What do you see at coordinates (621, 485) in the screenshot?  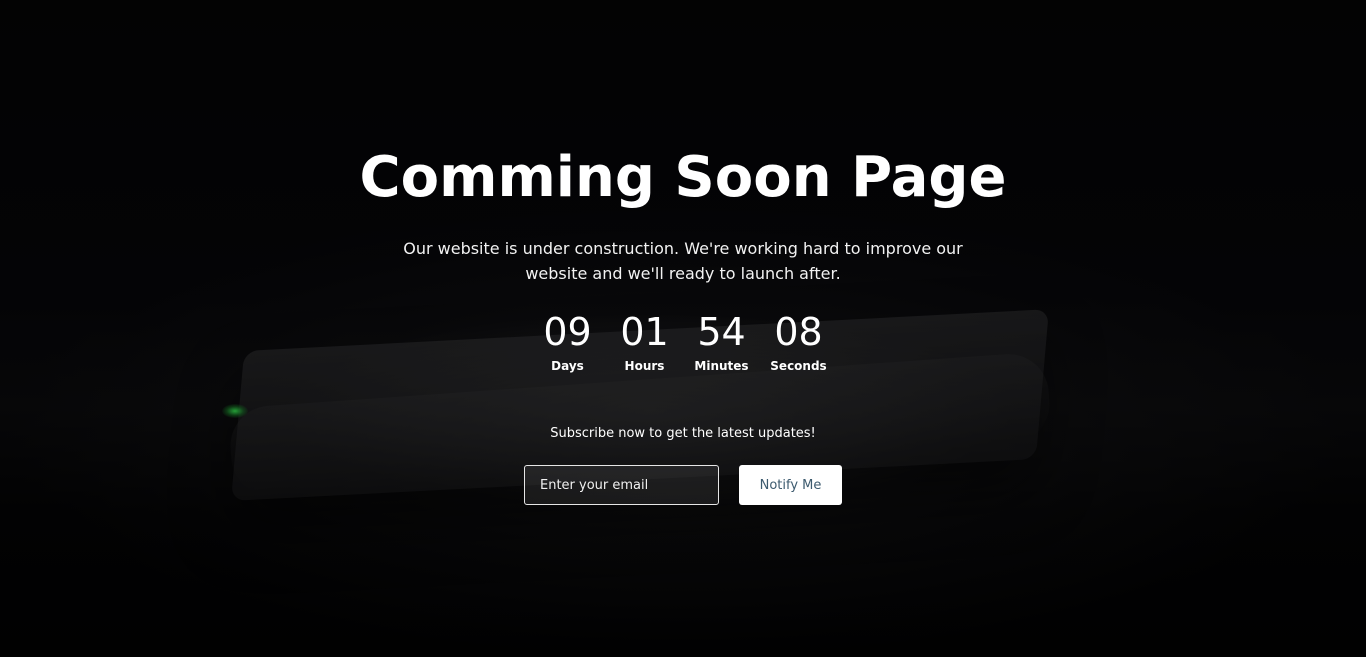 I see `email-input` at bounding box center [621, 485].